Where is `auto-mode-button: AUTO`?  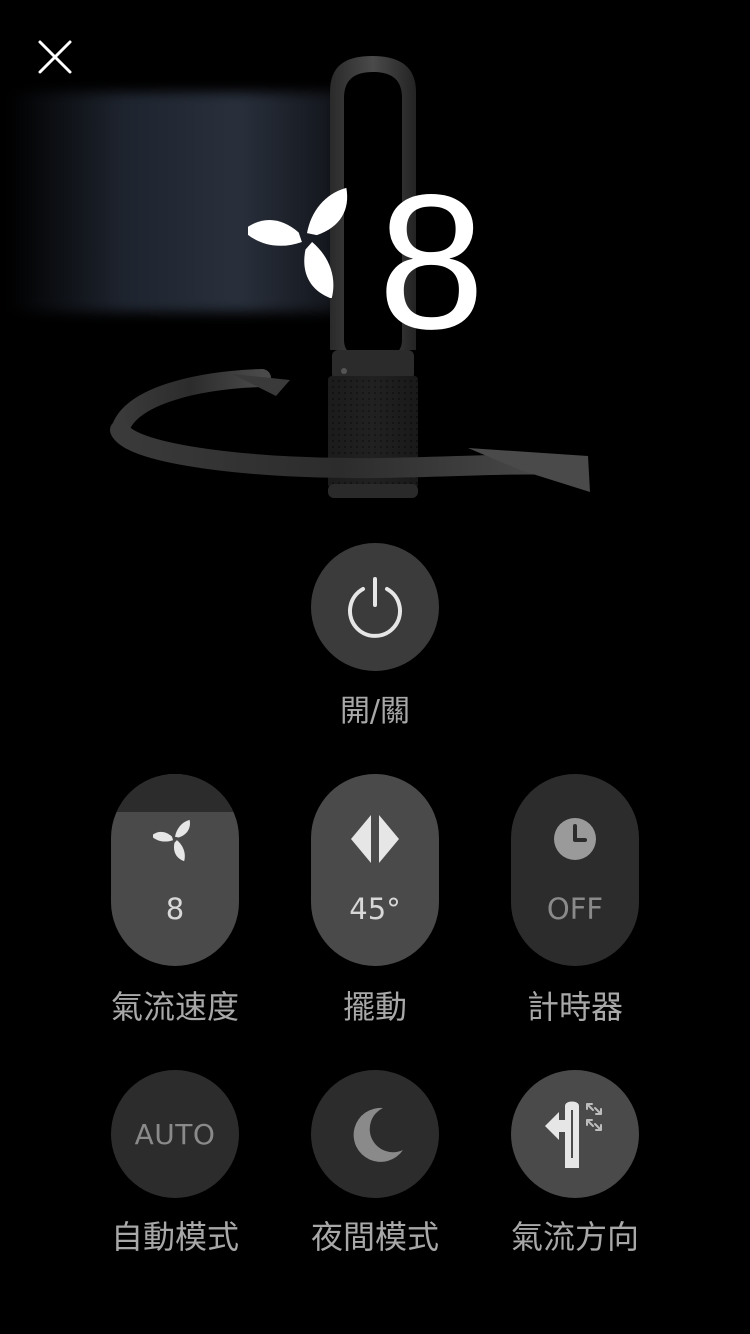 auto-mode-button: AUTO is located at coordinates (175, 1134).